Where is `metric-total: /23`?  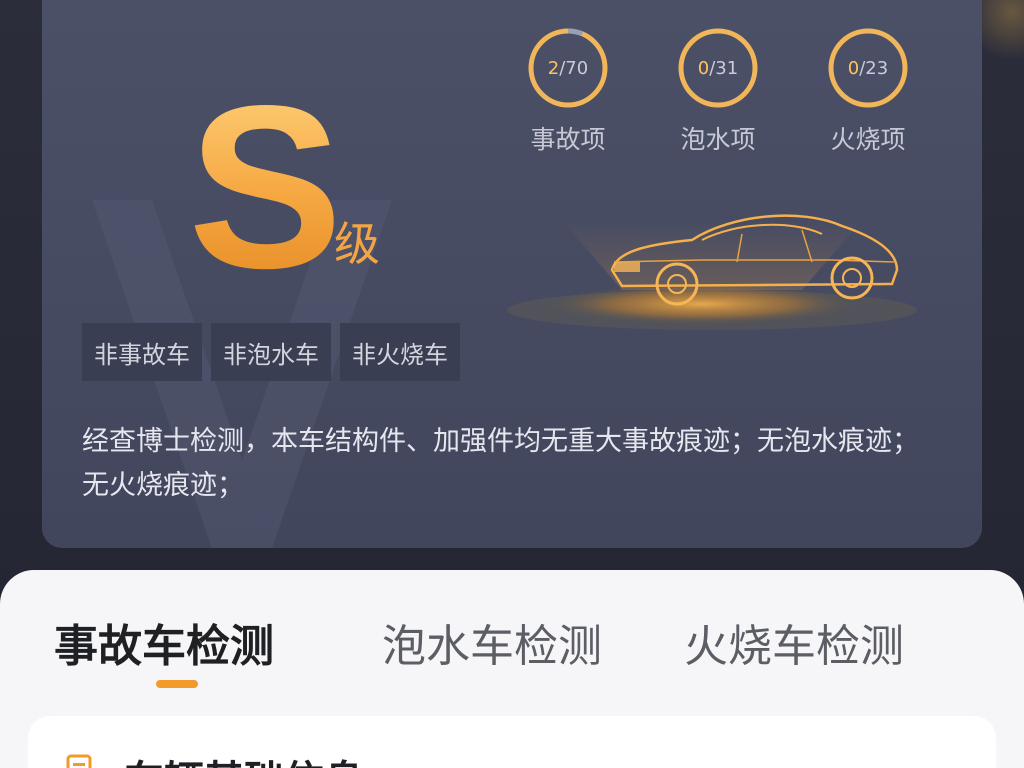 metric-total: /23 is located at coordinates (874, 68).